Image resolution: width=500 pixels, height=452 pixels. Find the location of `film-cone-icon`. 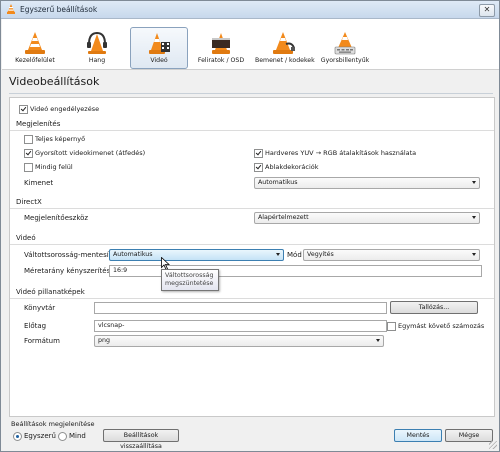

film-cone-icon is located at coordinates (159, 43).